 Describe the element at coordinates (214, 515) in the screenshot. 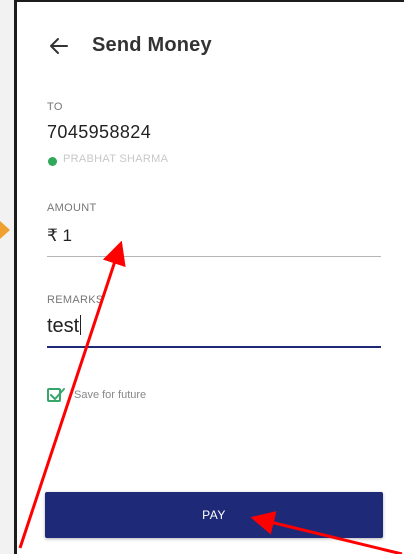

I see `pay-button: PAY` at that location.